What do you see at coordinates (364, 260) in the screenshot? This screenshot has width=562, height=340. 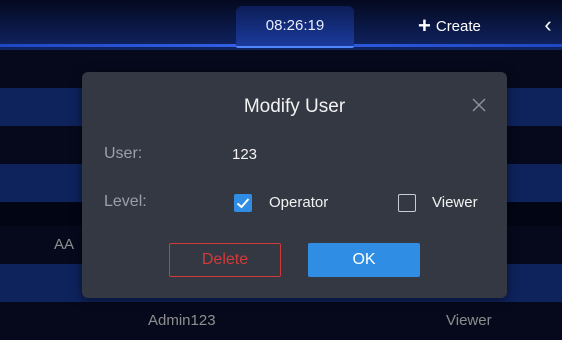 I see `ok-button: OK` at bounding box center [364, 260].